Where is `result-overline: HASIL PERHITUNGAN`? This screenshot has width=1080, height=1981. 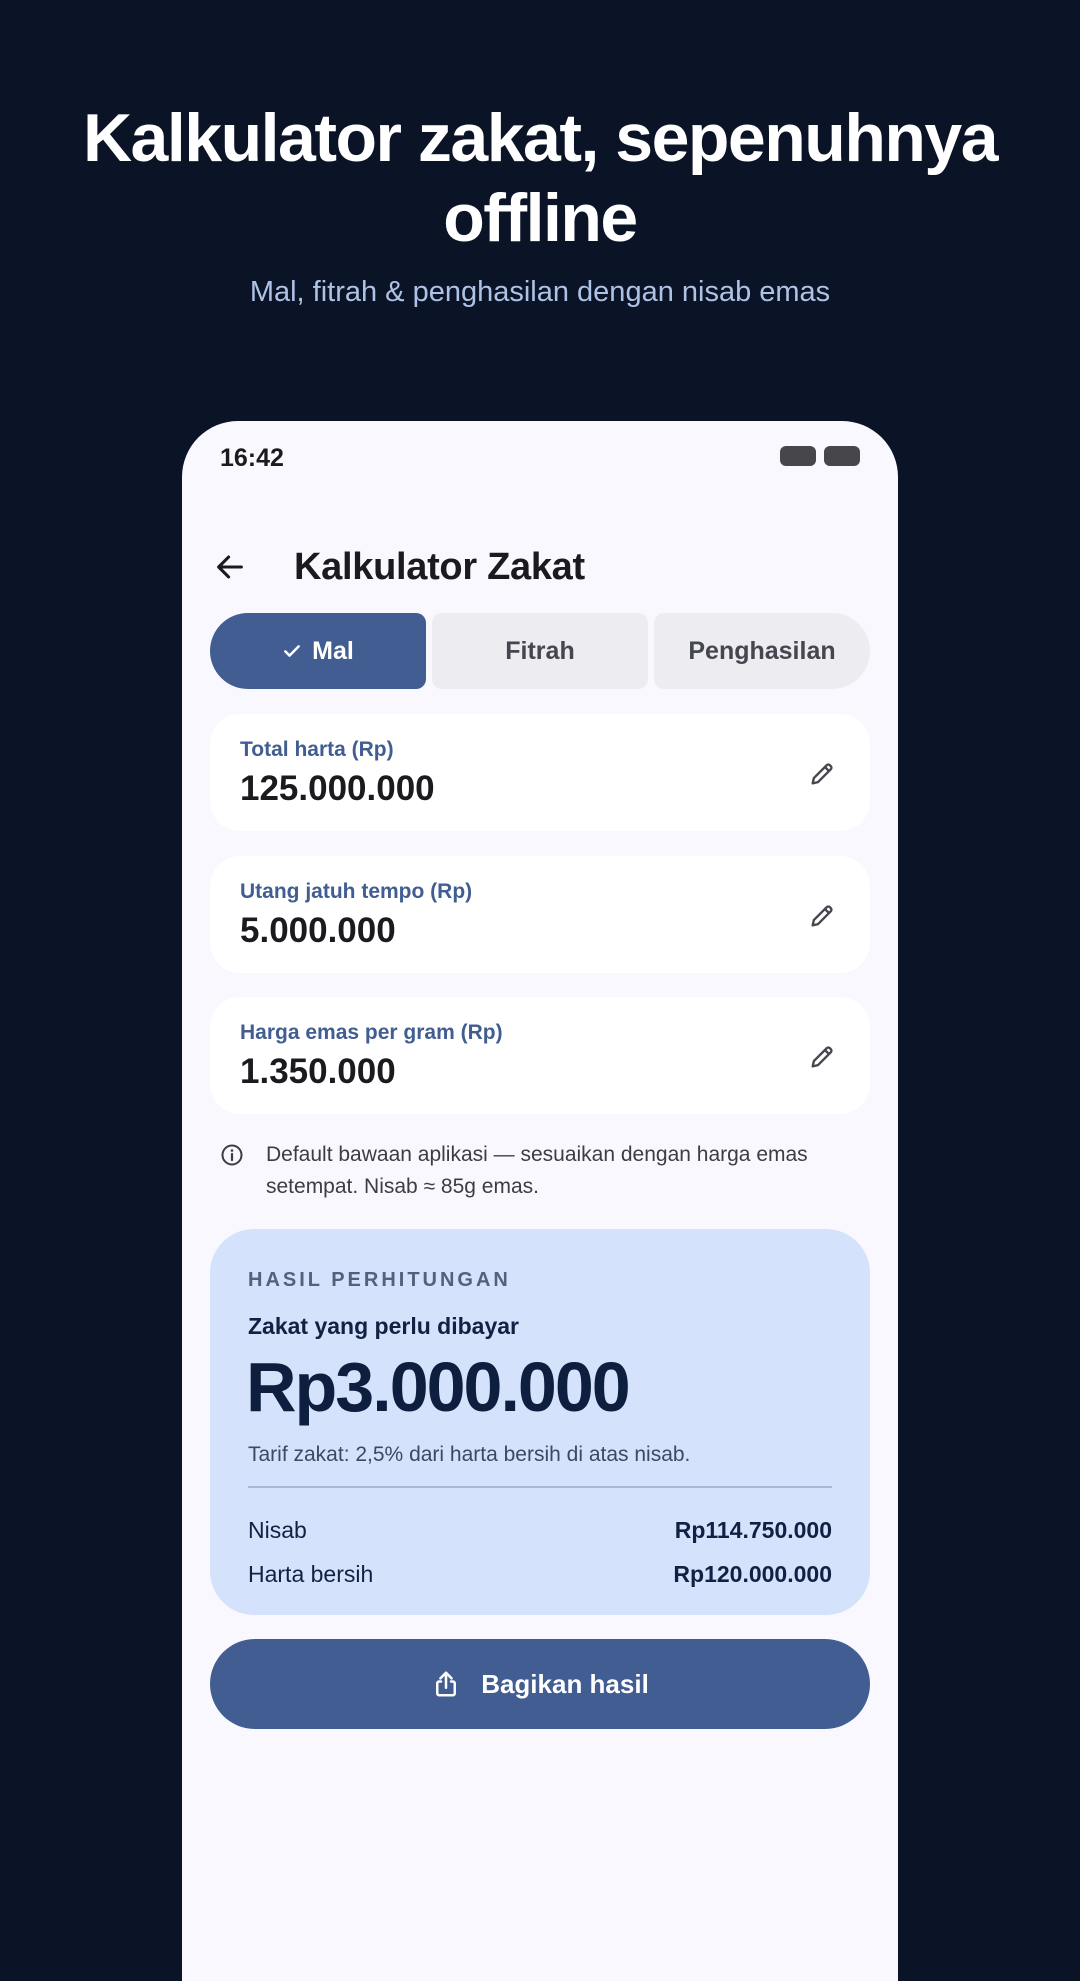 result-overline: HASIL PERHITUNGAN is located at coordinates (379, 1280).